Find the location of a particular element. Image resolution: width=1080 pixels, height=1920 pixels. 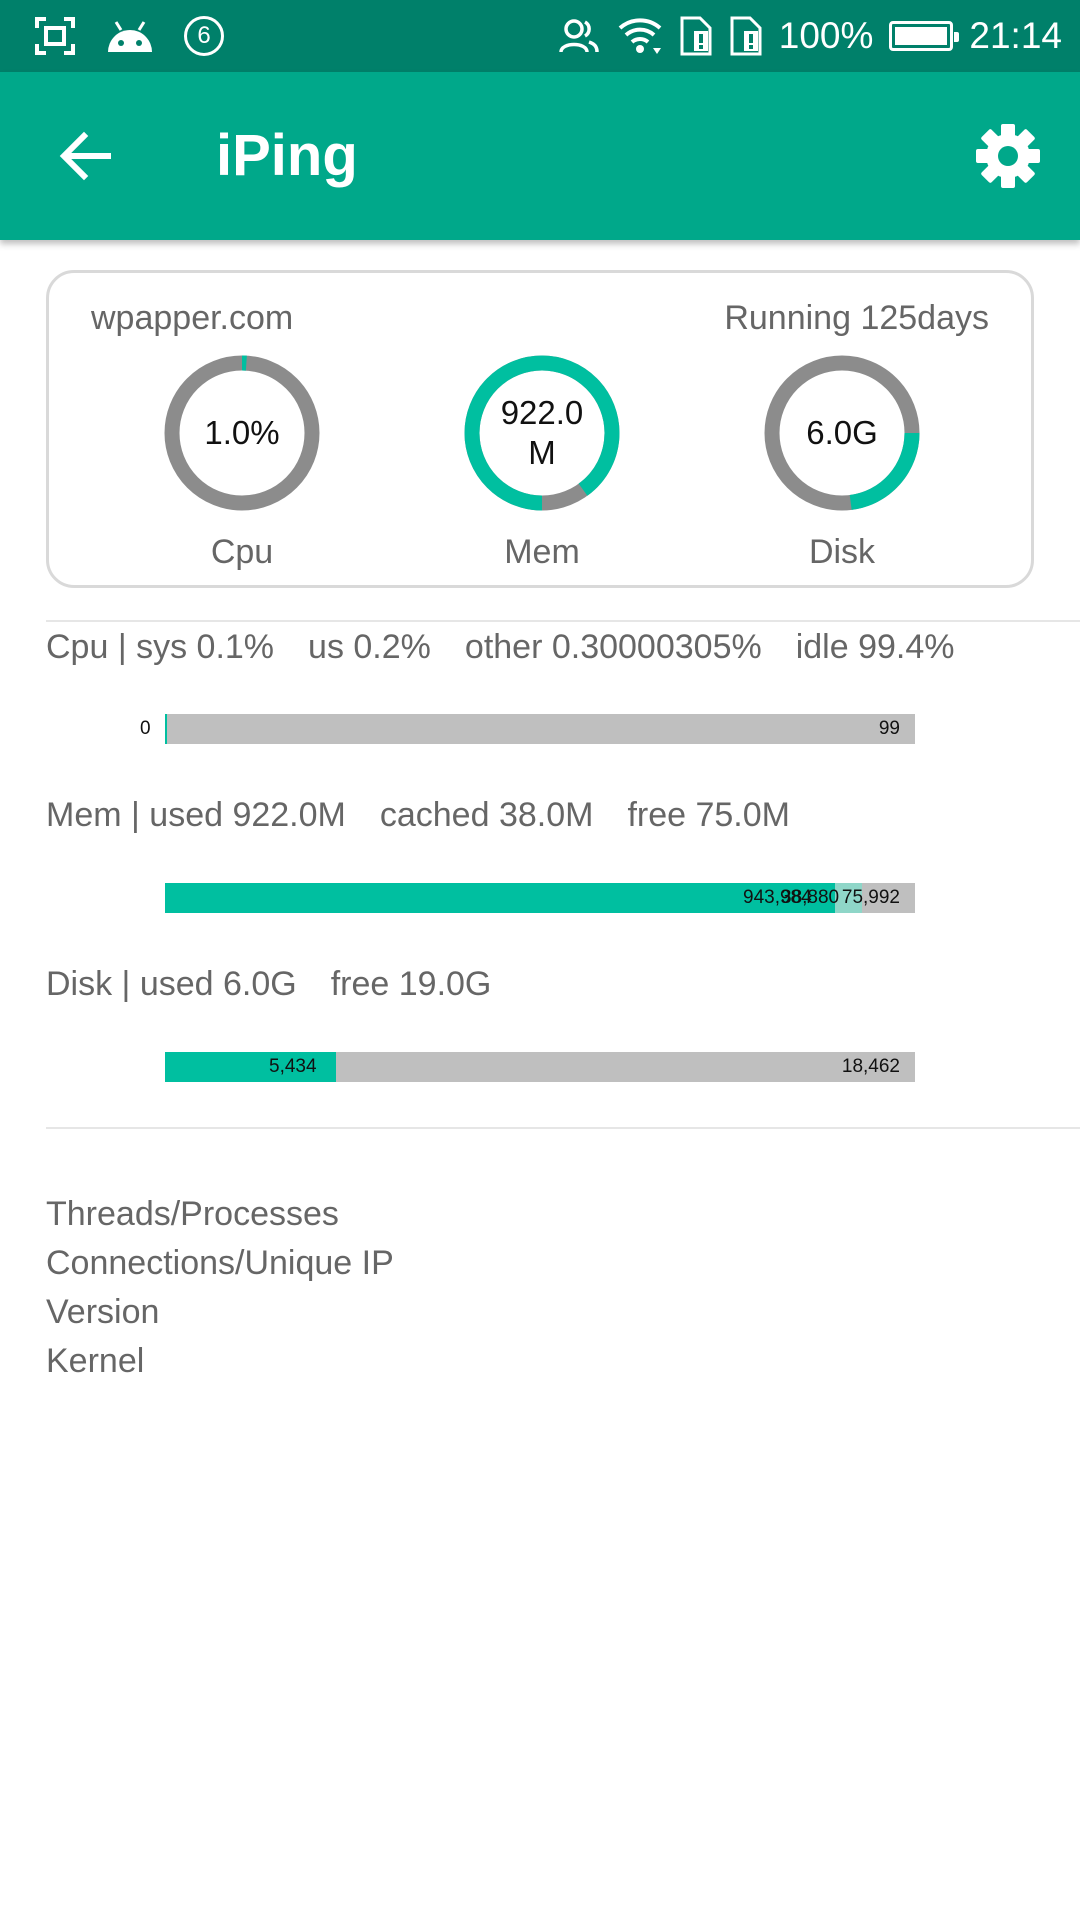

status-bar-right: 100% 21:14 is located at coordinates (810, 36).